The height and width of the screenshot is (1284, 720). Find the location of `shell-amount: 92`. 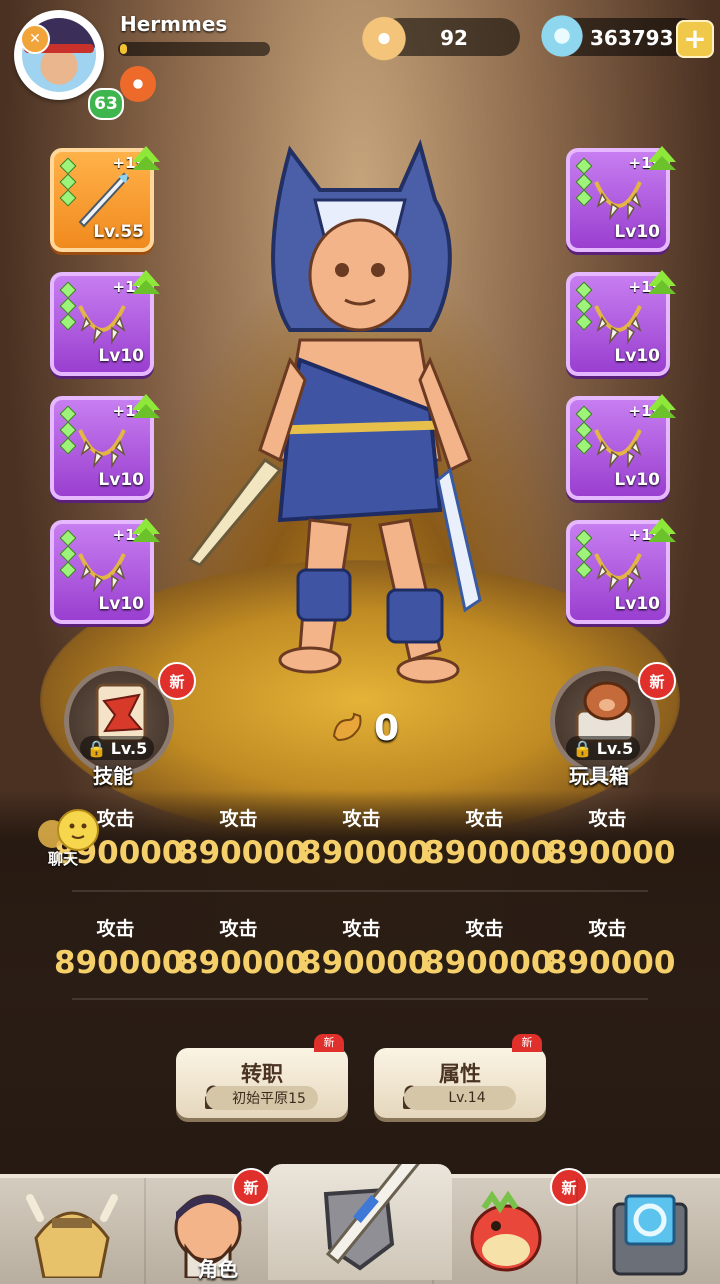

shell-amount: 92 is located at coordinates (454, 38).